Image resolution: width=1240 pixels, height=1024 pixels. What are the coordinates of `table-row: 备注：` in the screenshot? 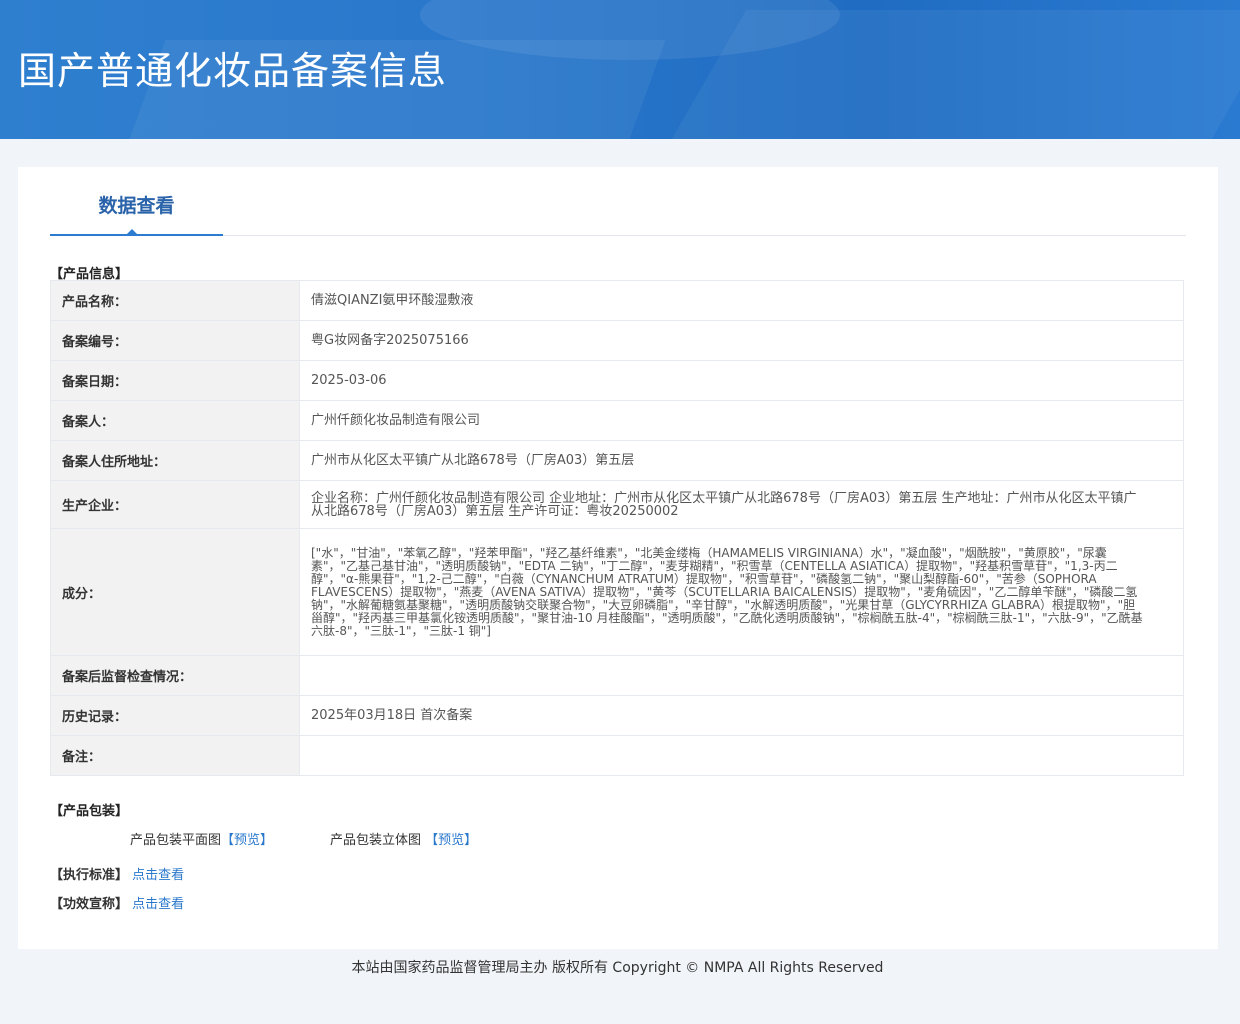 It's located at (617, 755).